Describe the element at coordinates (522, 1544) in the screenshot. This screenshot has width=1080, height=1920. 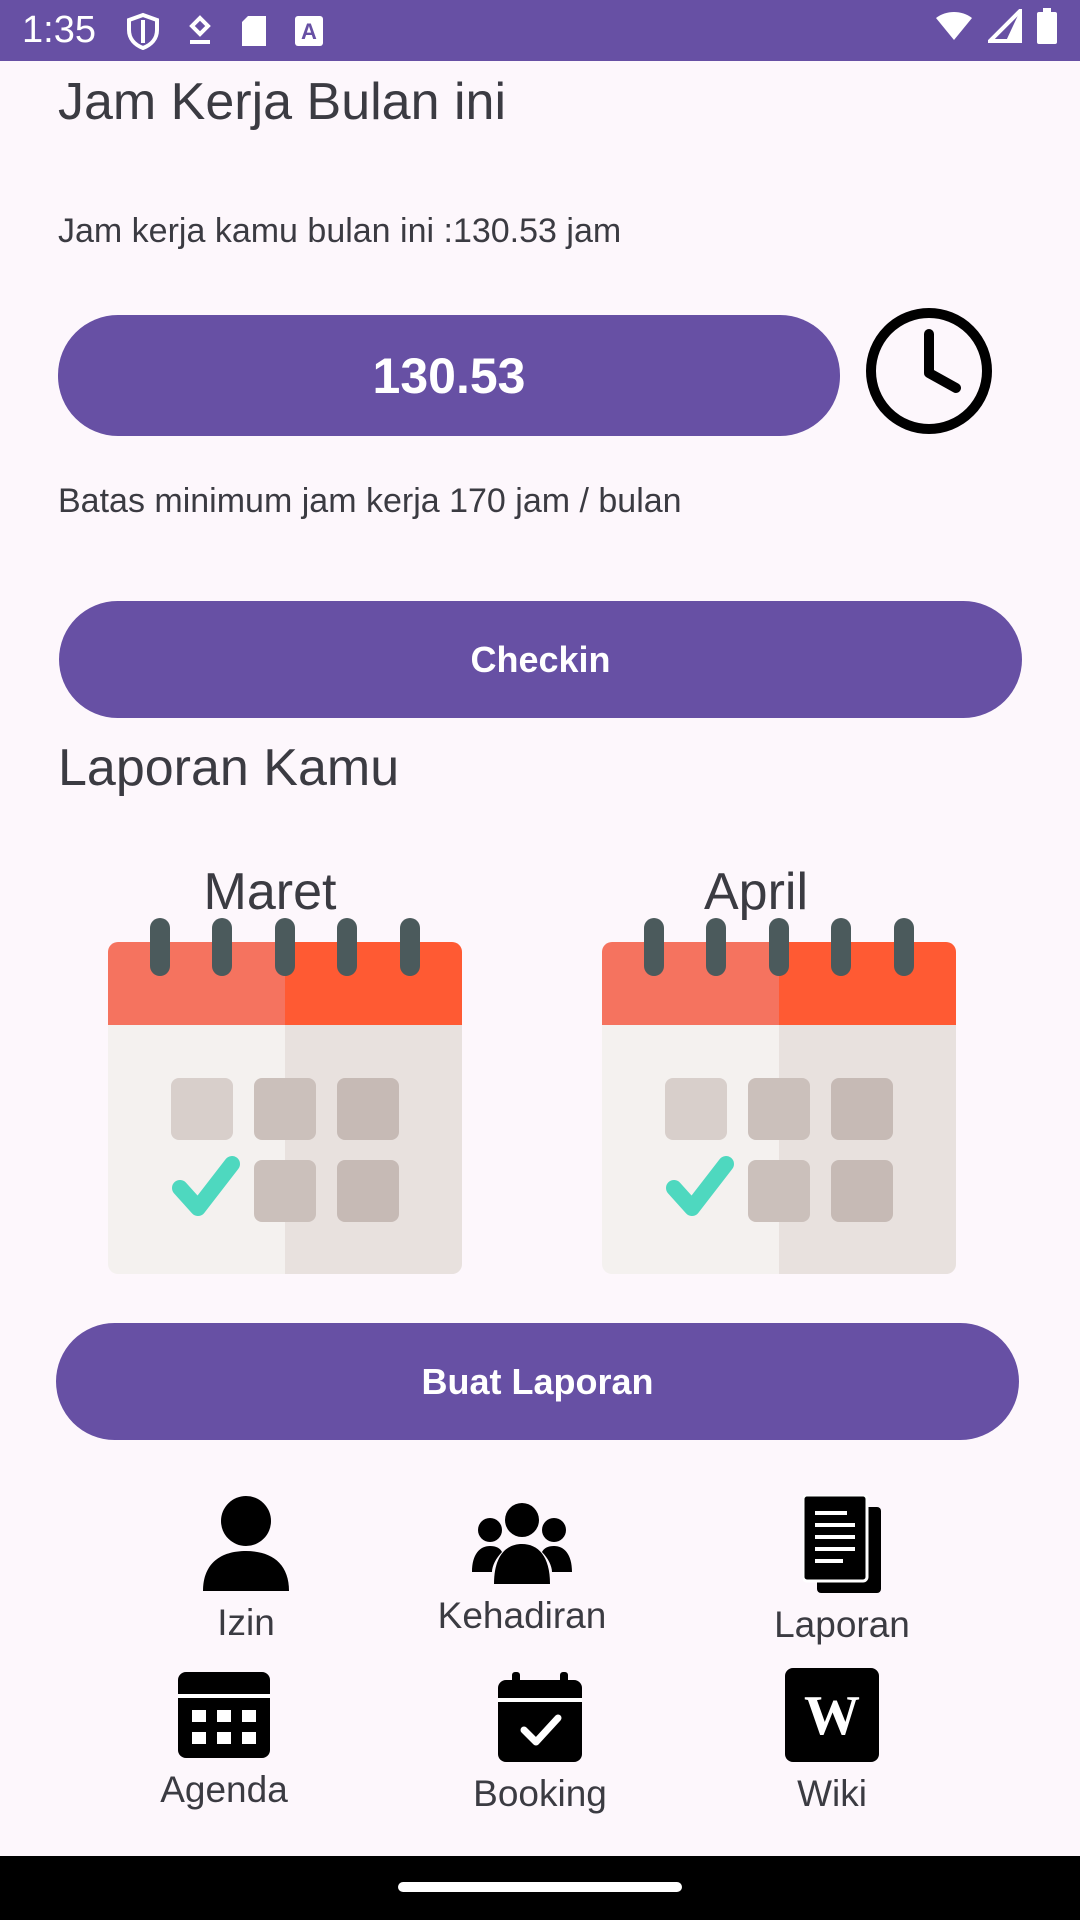
I see `group-icon` at that location.